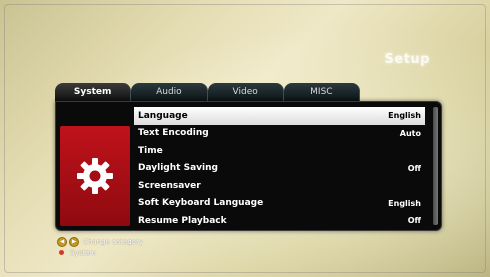 This screenshot has width=490, height=277. What do you see at coordinates (245, 92) in the screenshot?
I see `tab-video: Video` at bounding box center [245, 92].